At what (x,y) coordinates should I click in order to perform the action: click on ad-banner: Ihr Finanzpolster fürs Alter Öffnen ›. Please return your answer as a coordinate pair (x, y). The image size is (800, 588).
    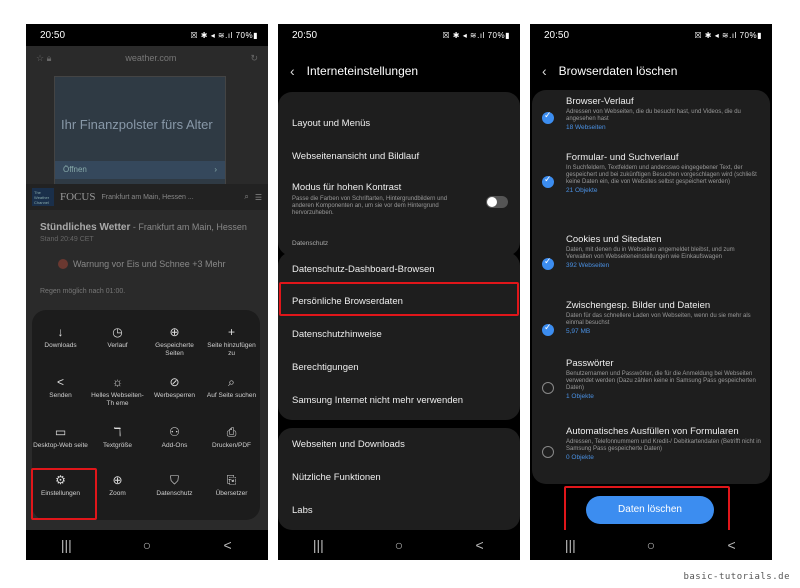
    Looking at the image, I should click on (140, 132).